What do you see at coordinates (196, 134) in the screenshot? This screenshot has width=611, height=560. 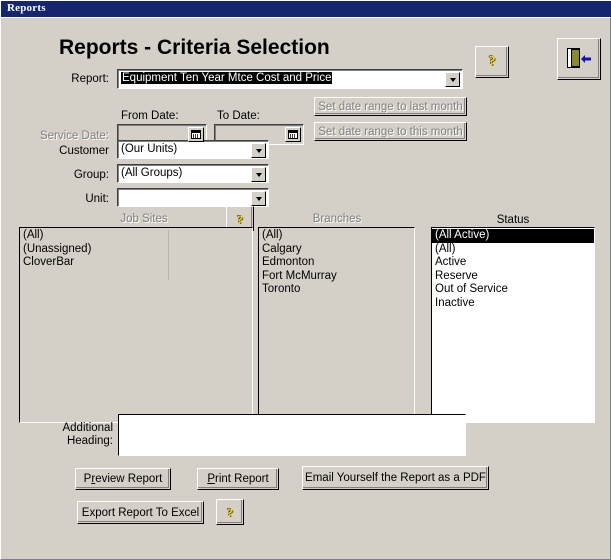 I see `calendar-icon-from` at bounding box center [196, 134].